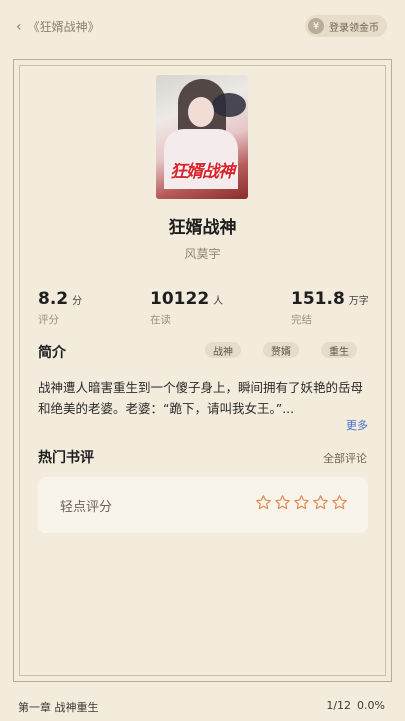 The image size is (405, 721). Describe the element at coordinates (66, 458) in the screenshot. I see `reviews-title: 热门书评` at that location.